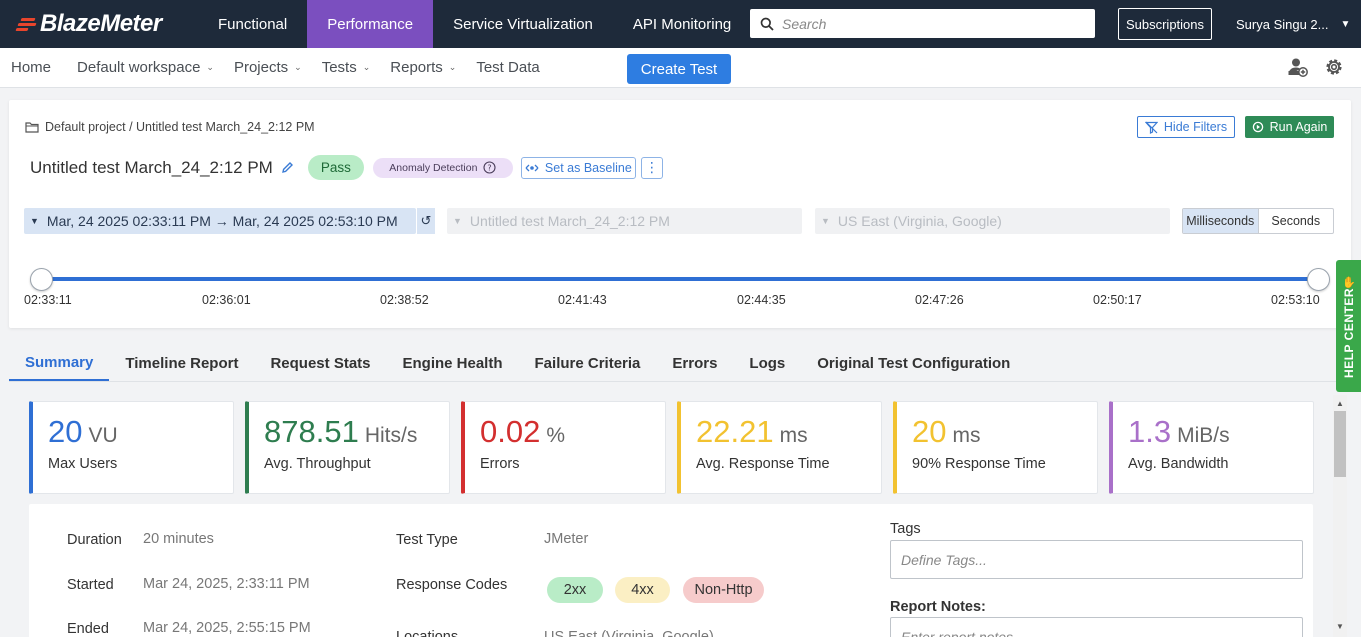 Image resolution: width=1361 pixels, height=637 pixels. I want to click on metric-label: Errors, so click(500, 464).